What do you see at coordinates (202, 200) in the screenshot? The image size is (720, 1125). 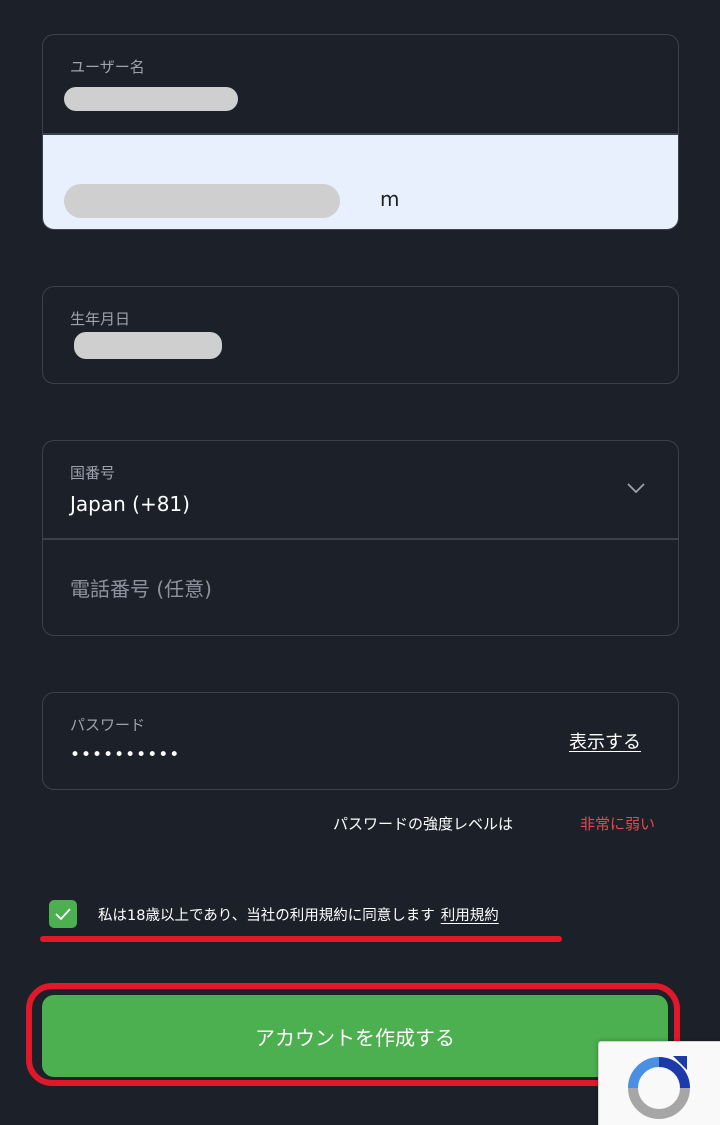 I see `email-redacted-value` at bounding box center [202, 200].